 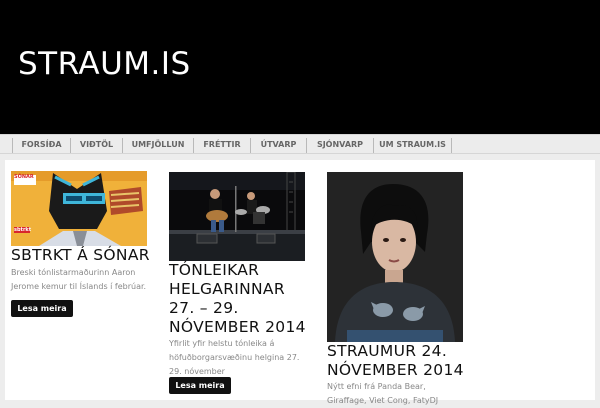 I want to click on nav-item-forsida: FORSÍÐA, so click(x=41, y=145).